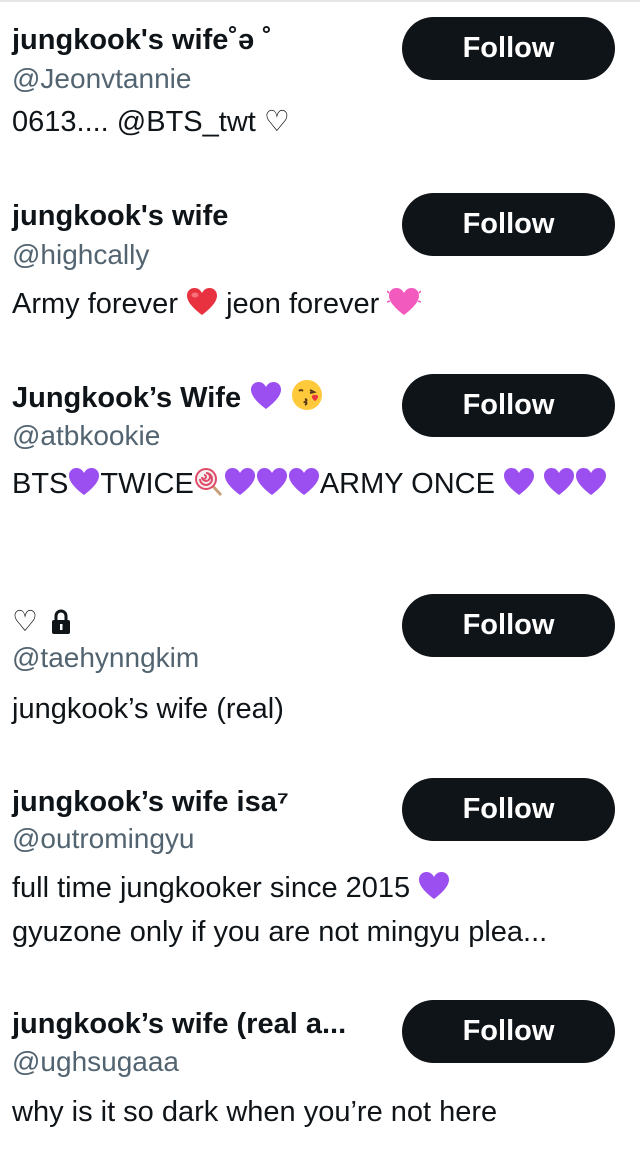 This screenshot has height=1157, width=640. I want to click on lollipop-icon, so click(208, 482).